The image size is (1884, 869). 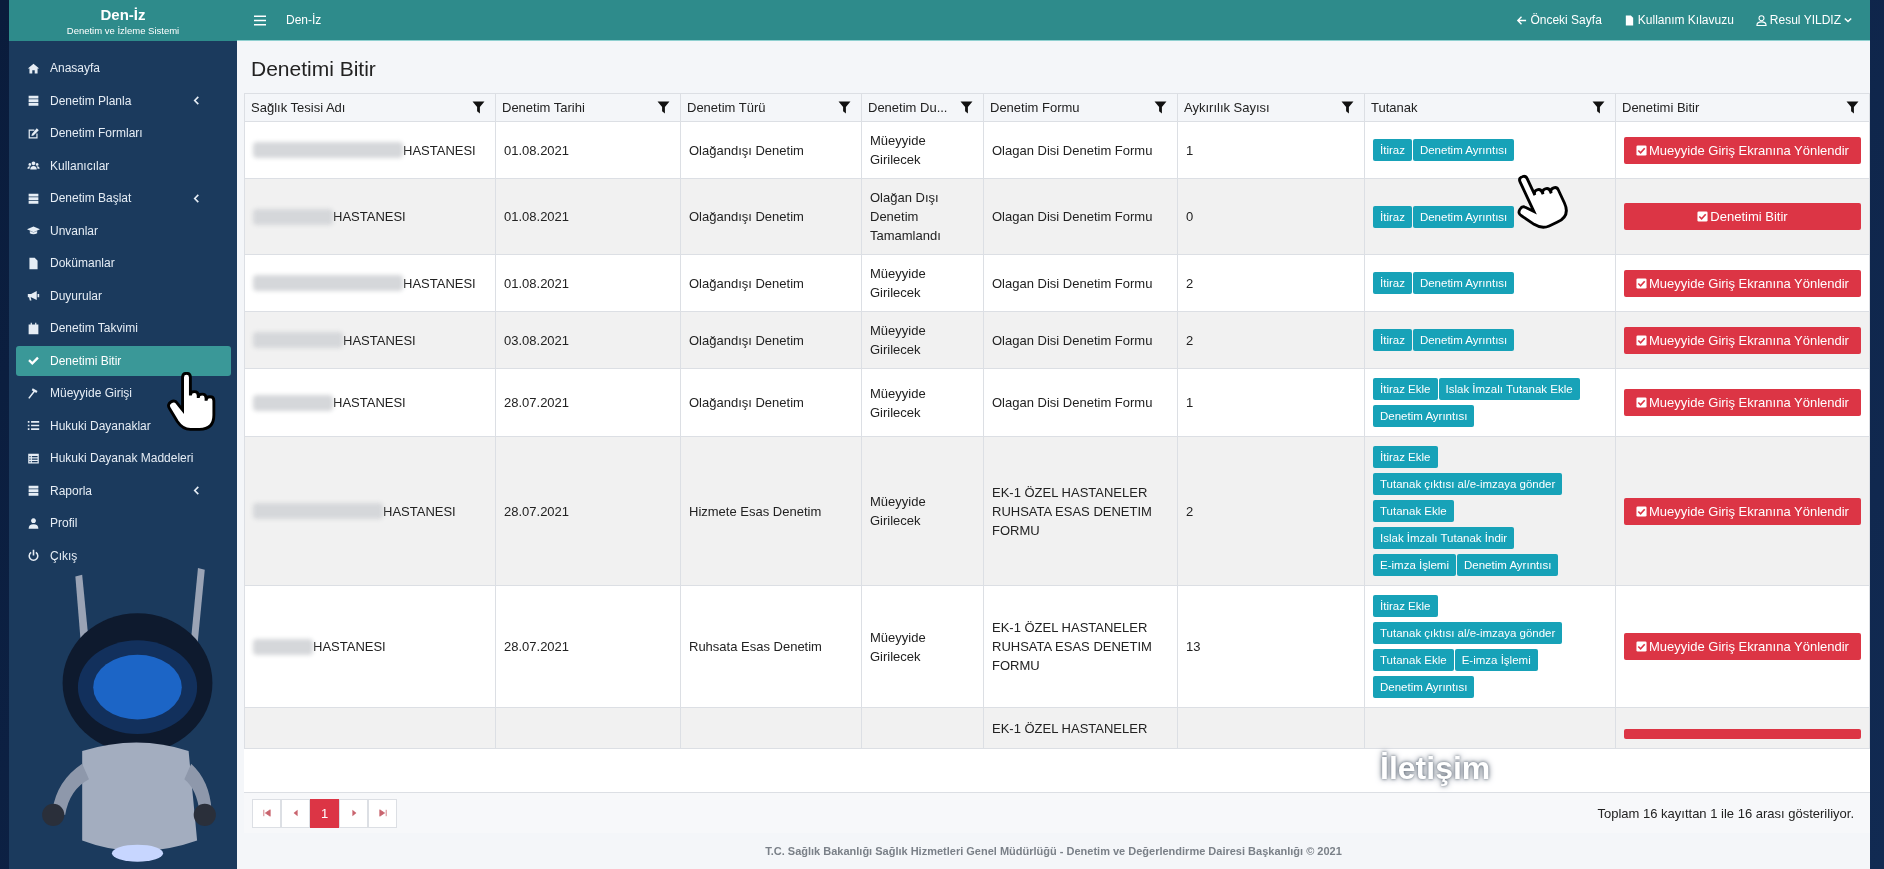 I want to click on sidebar-item: Denetim Başlat, so click(x=123, y=198).